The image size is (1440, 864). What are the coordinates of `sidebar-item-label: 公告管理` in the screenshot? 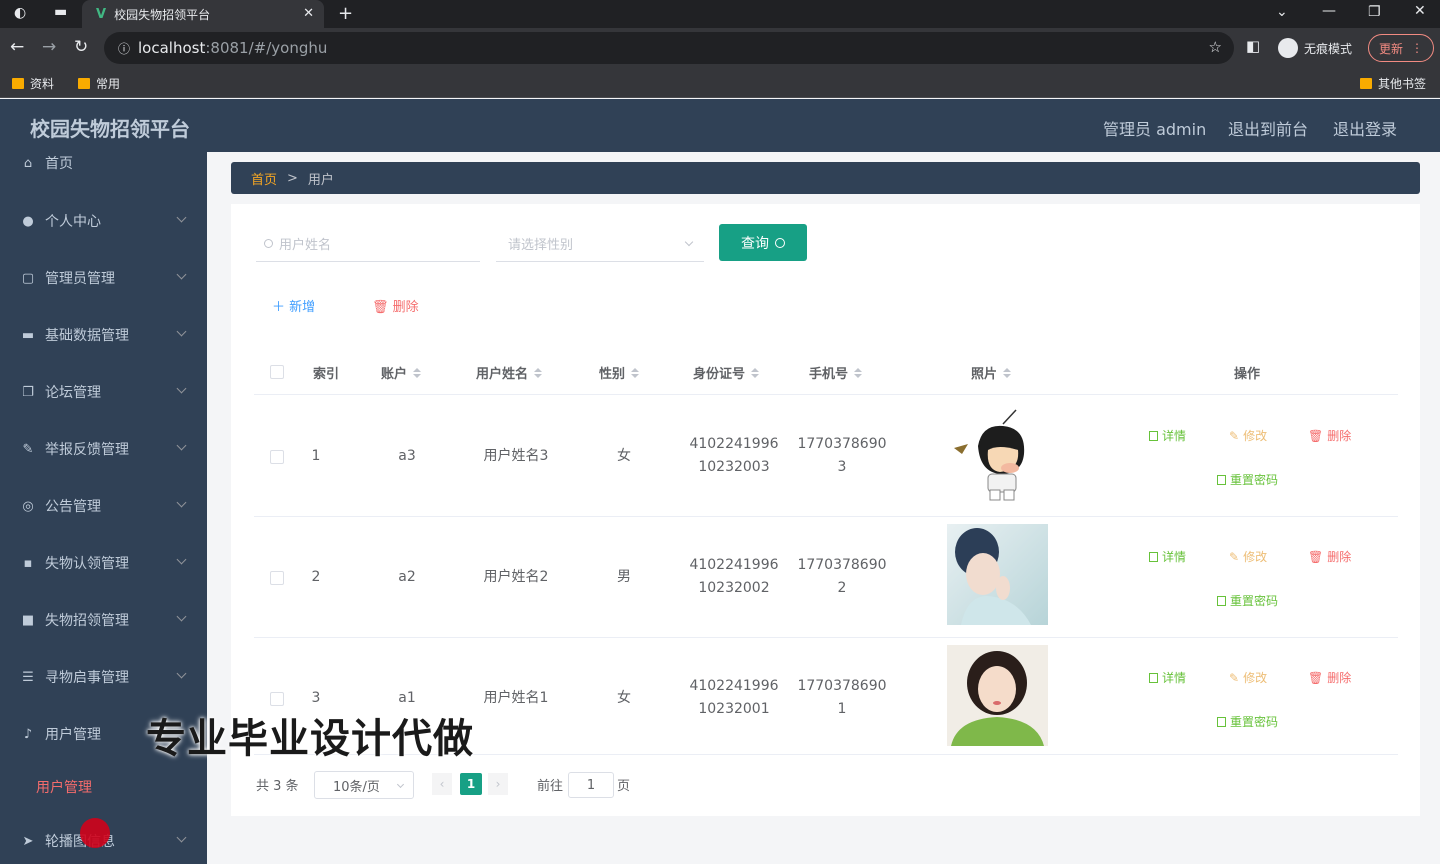 It's located at (73, 507).